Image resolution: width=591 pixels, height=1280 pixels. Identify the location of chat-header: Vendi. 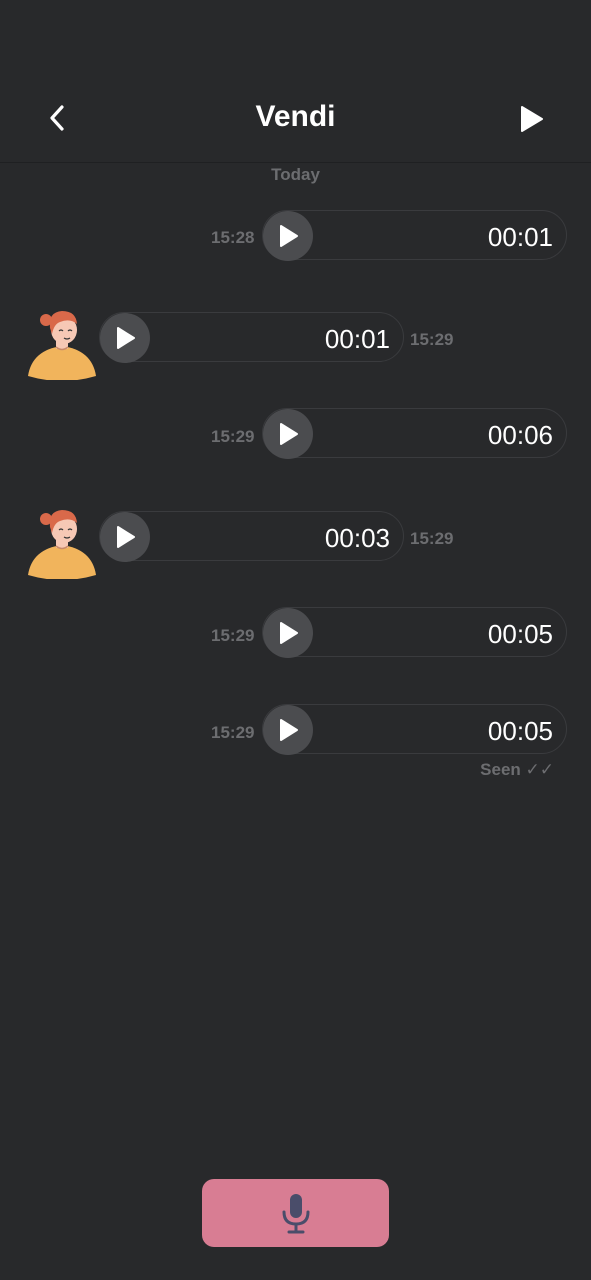
(295, 81).